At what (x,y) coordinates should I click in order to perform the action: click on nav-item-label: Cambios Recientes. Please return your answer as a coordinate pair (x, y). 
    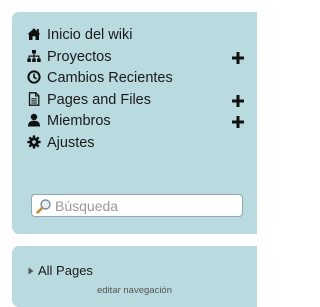
    Looking at the image, I should click on (110, 78).